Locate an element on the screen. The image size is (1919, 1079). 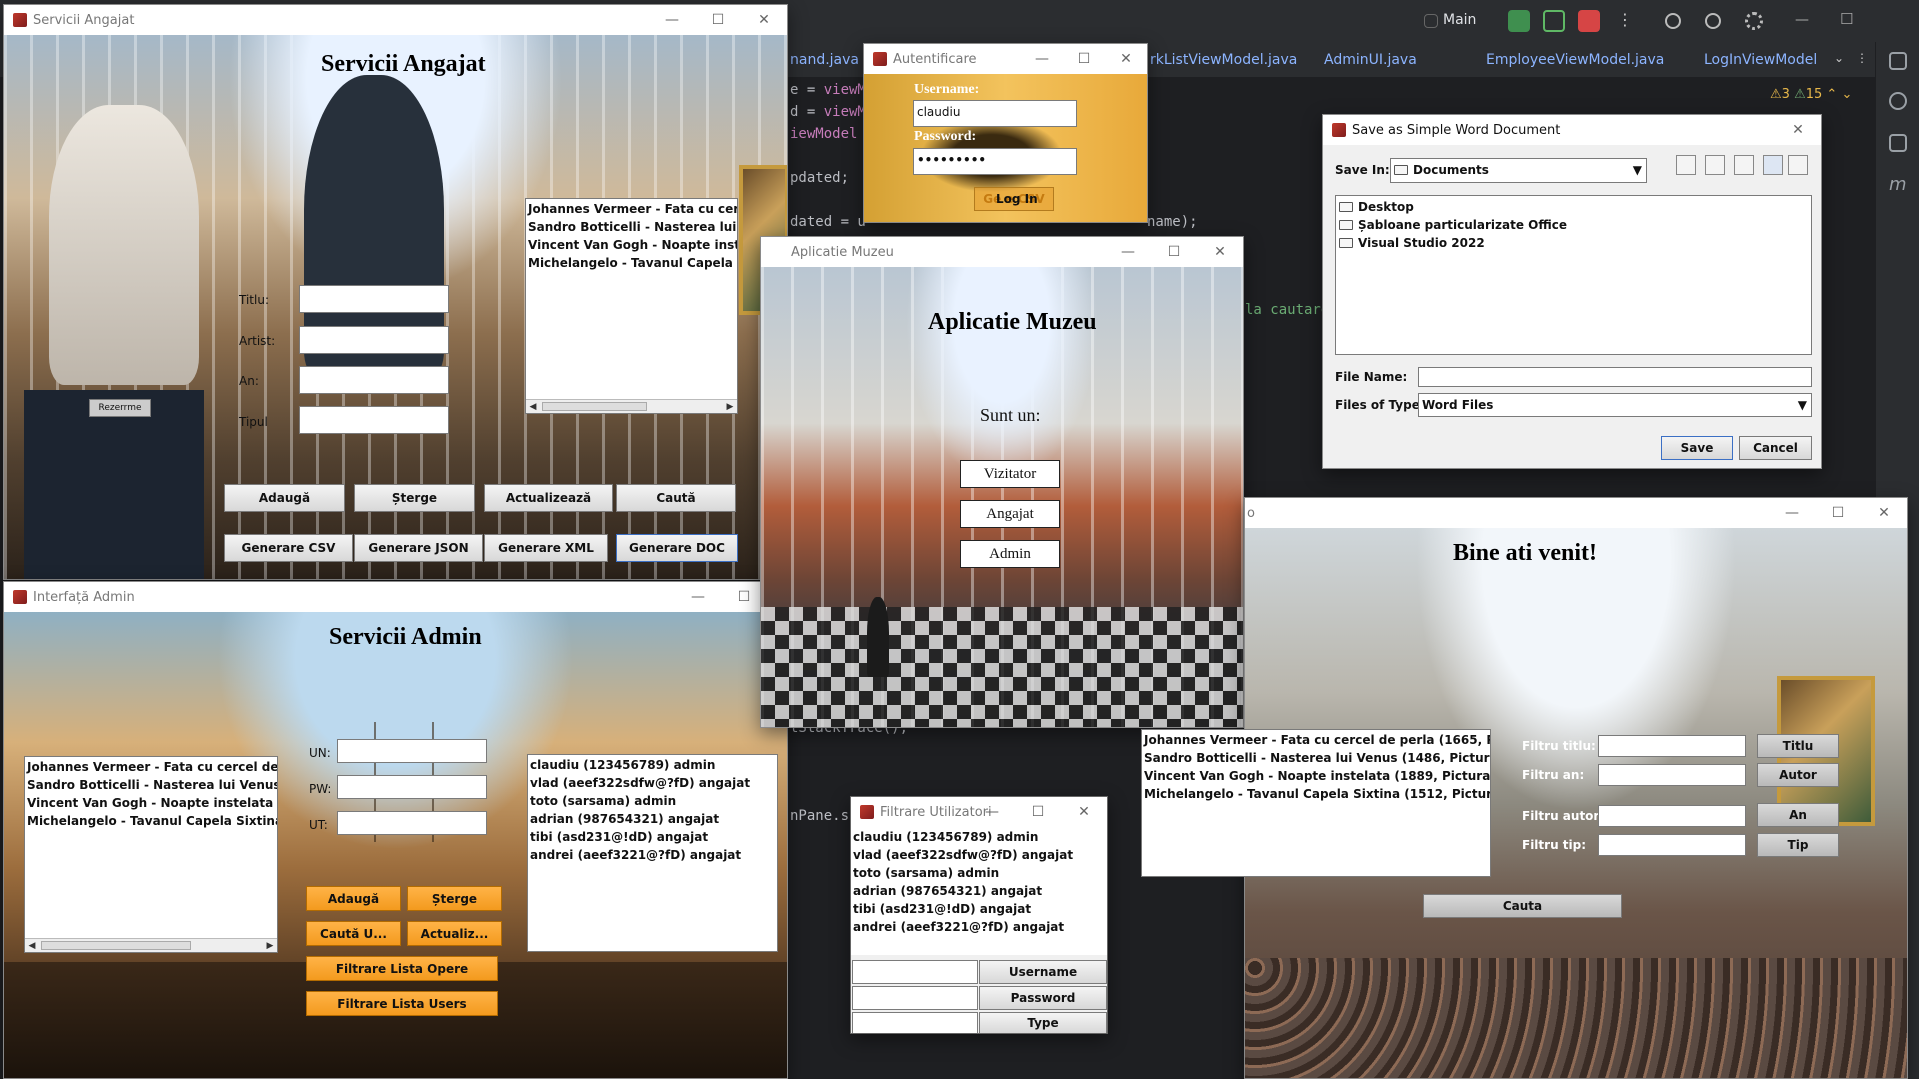
stop-icon is located at coordinates (1589, 21).